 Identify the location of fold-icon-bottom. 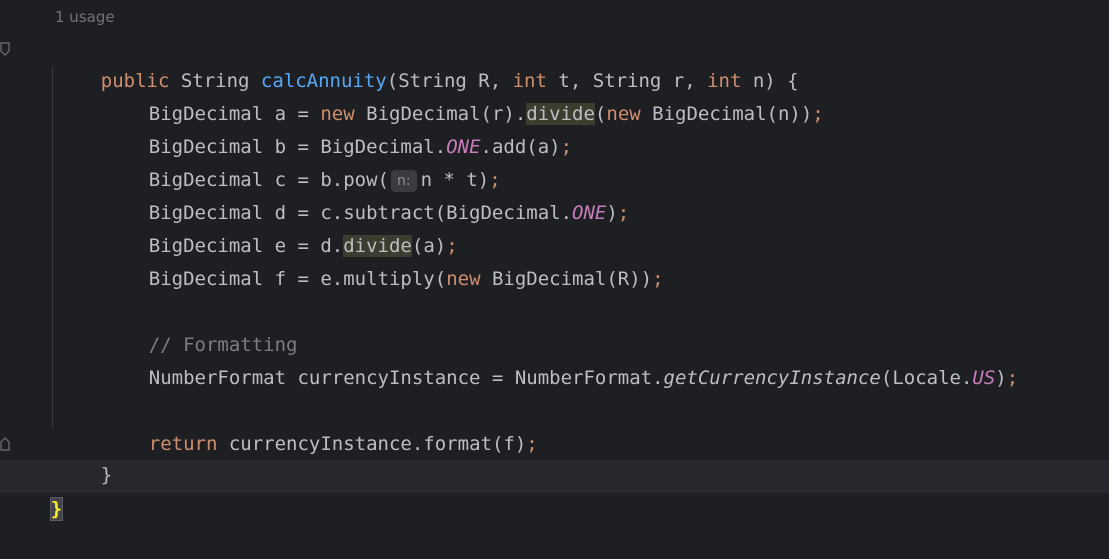
(5, 444).